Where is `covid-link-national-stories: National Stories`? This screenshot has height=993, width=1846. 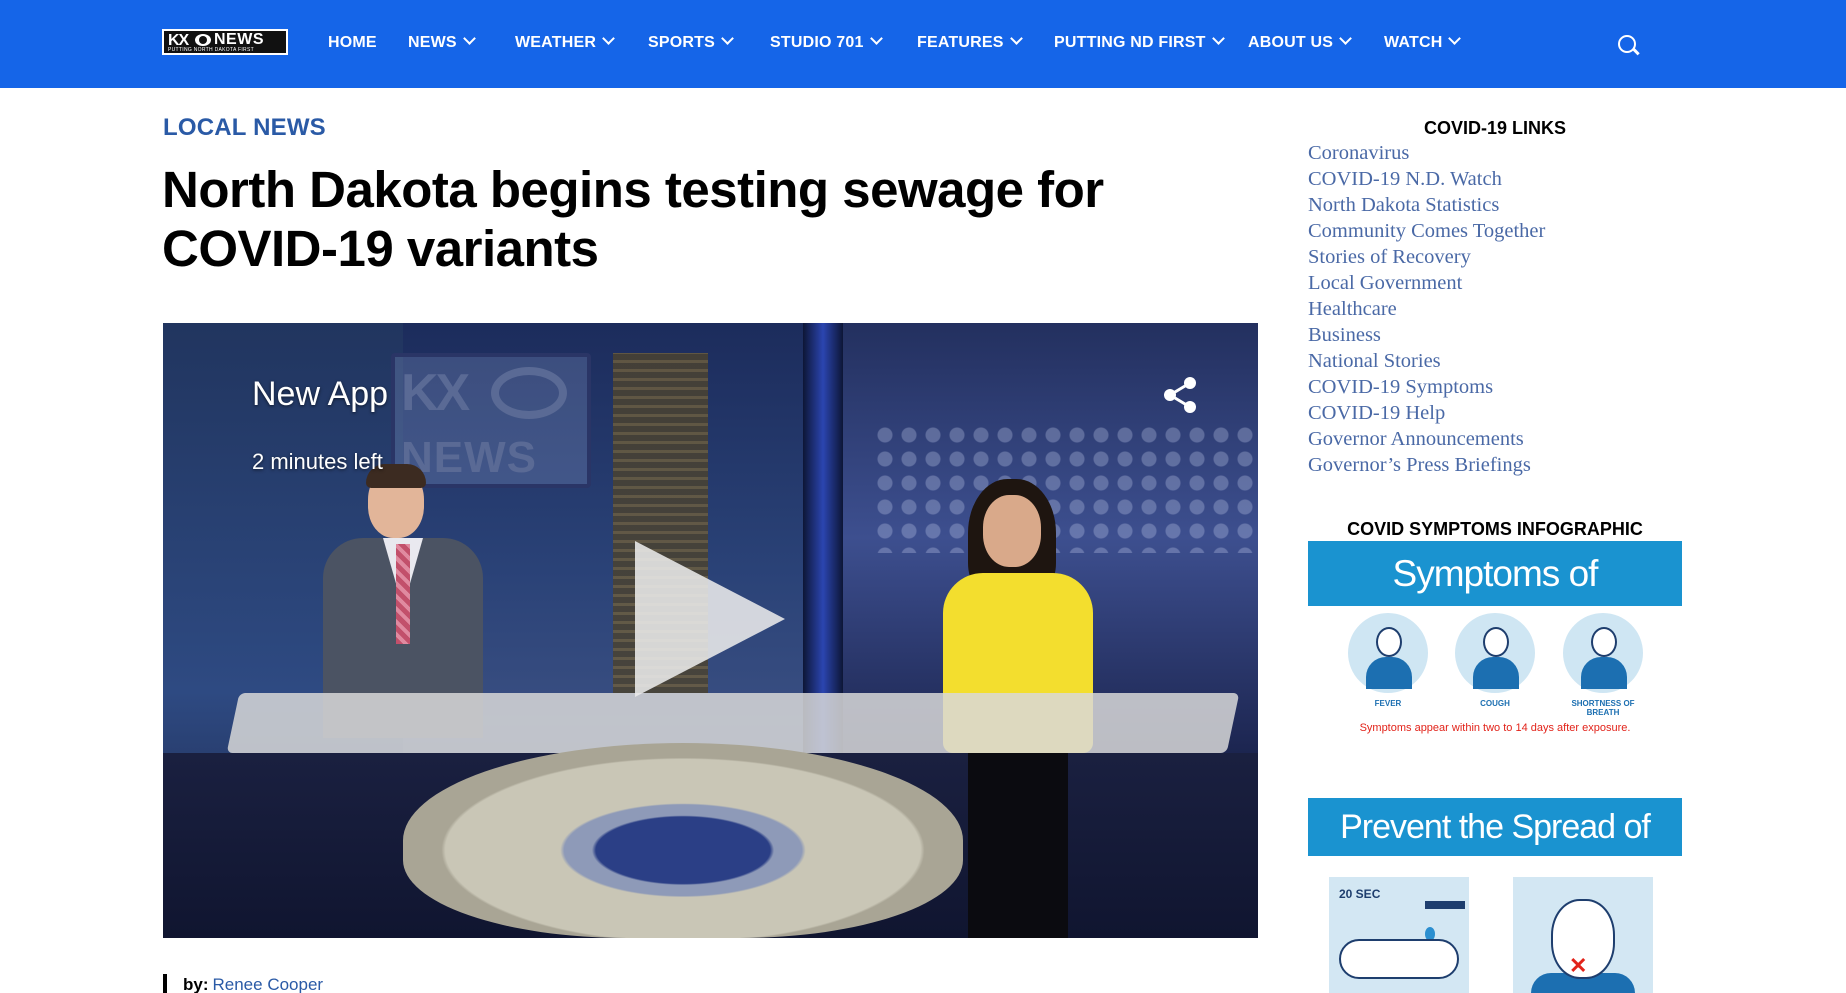 covid-link-national-stories: National Stories is located at coordinates (1426, 361).